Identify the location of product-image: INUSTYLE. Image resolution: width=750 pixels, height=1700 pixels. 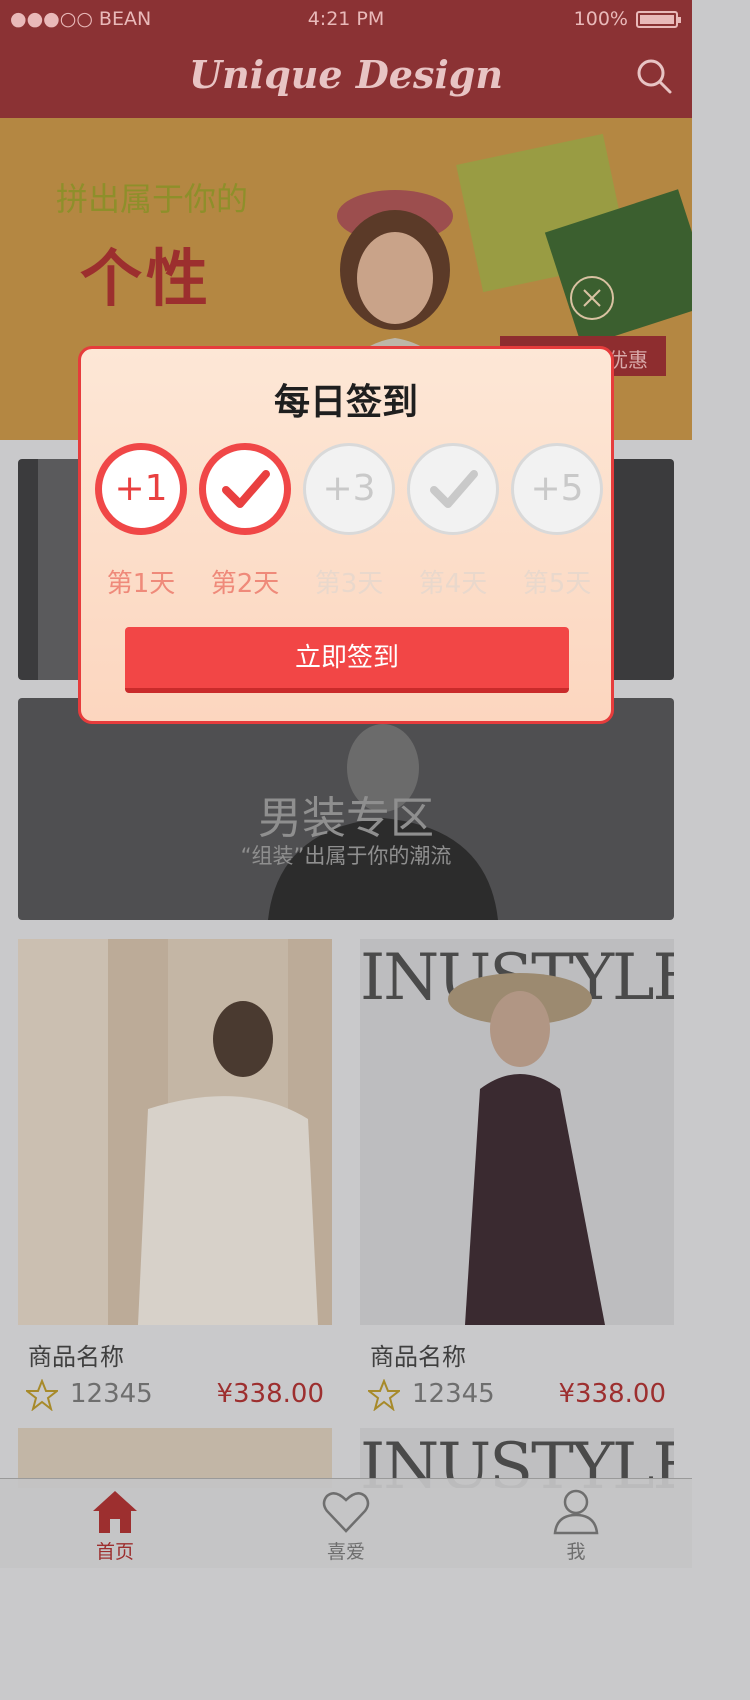
(517, 1132).